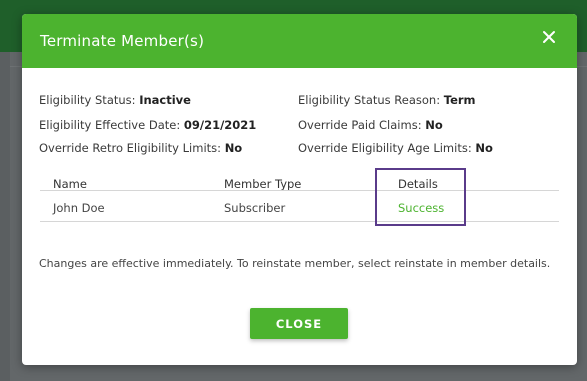  I want to click on eligibility-status-reason-value: Term, so click(459, 100).